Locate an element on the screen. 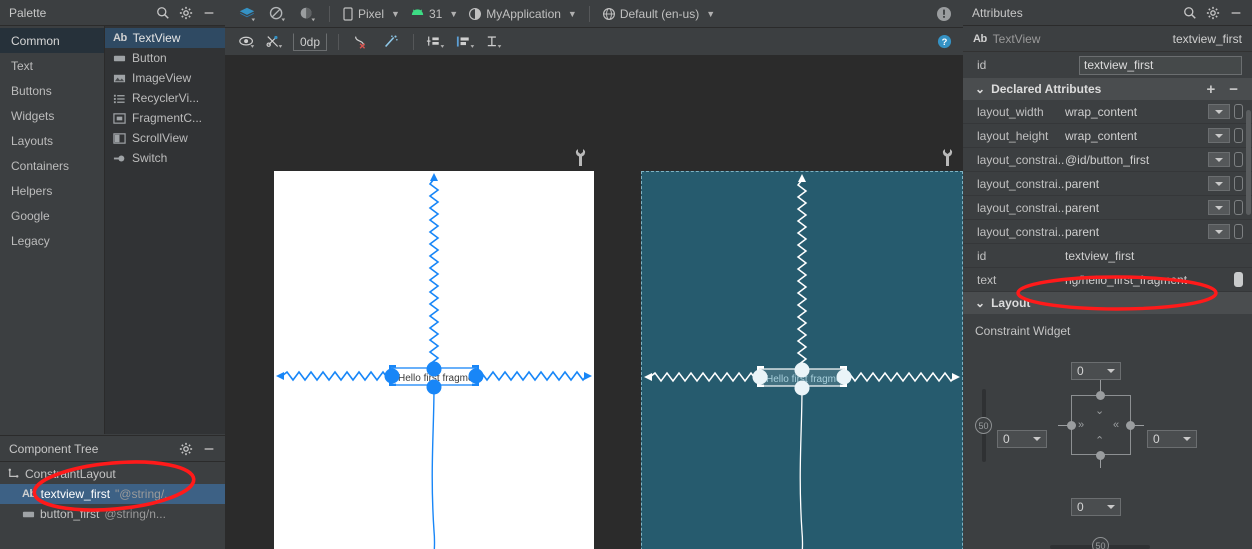 Image resolution: width=1252 pixels, height=549 pixels. attribute-value: @id/button_first is located at coordinates (1136, 160).